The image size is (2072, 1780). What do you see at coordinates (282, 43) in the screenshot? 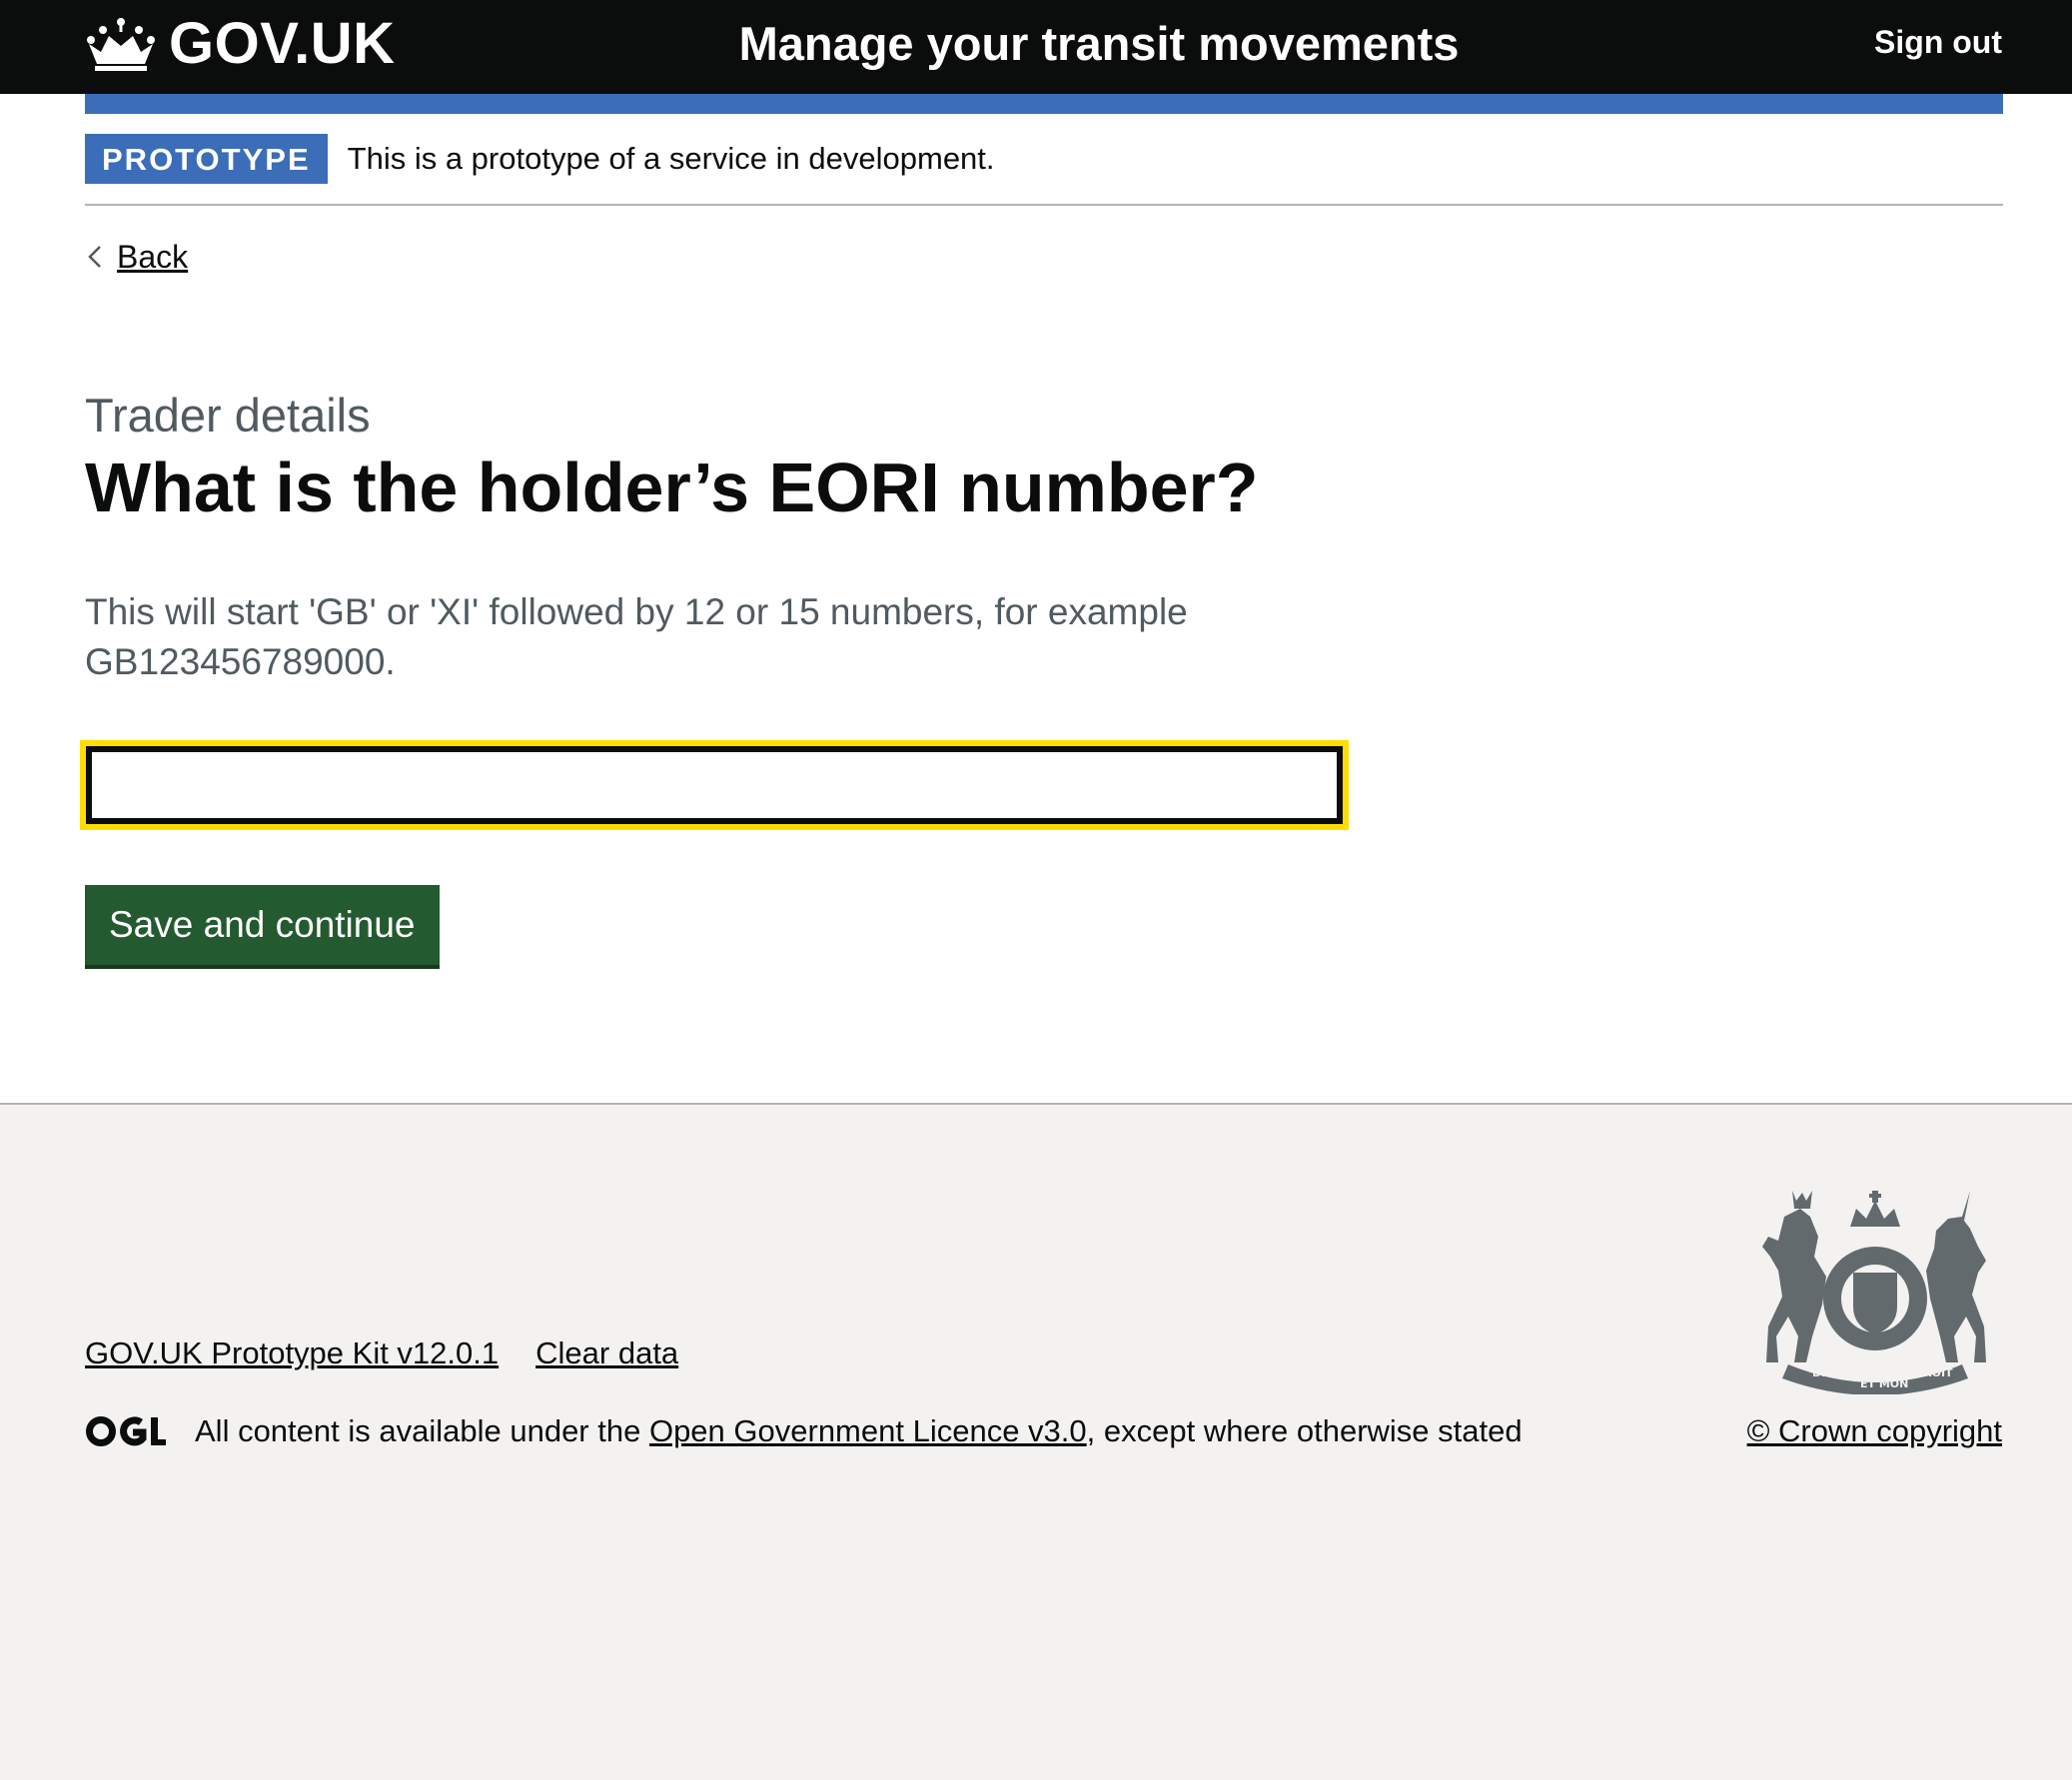
I see `logo-text: GOV.UK` at bounding box center [282, 43].